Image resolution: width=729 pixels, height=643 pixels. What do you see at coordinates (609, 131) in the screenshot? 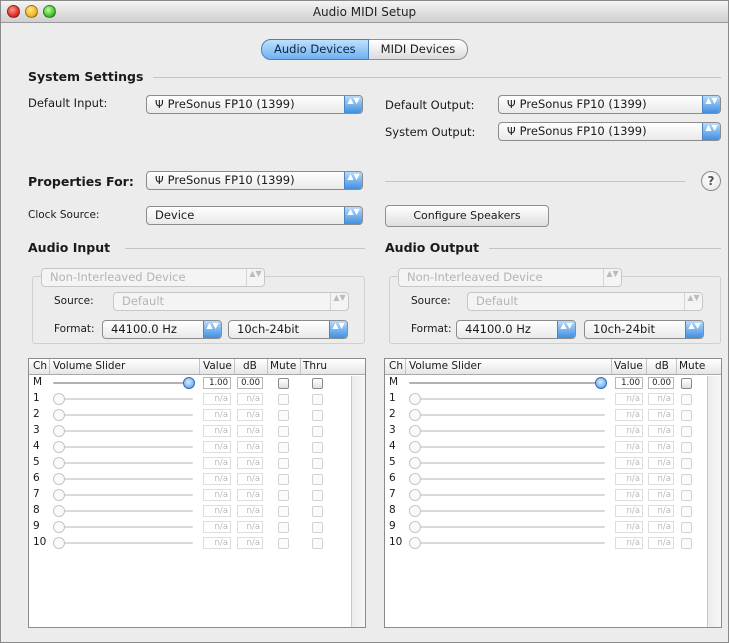
I see `system-output-popup: Ψ PreSonus FP10 (1399) ▲▼` at bounding box center [609, 131].